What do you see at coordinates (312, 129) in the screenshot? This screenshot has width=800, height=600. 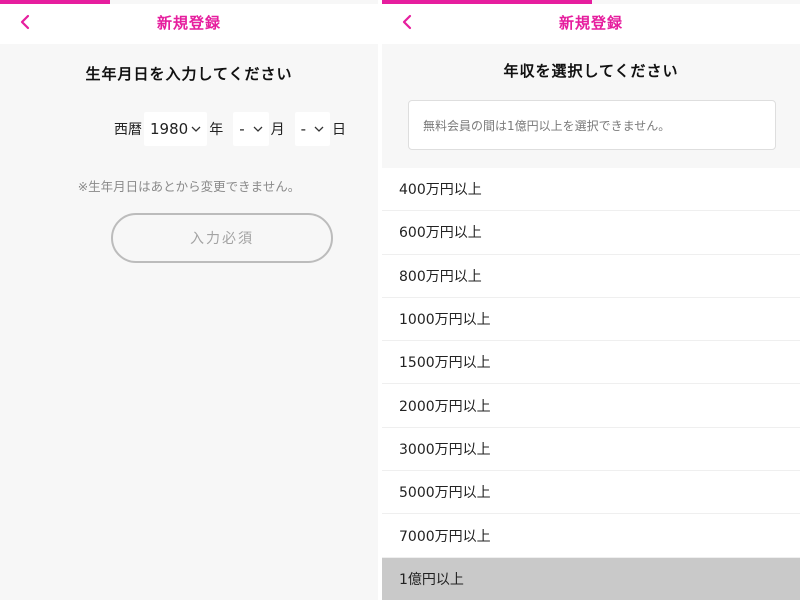 I see `day-select: -` at bounding box center [312, 129].